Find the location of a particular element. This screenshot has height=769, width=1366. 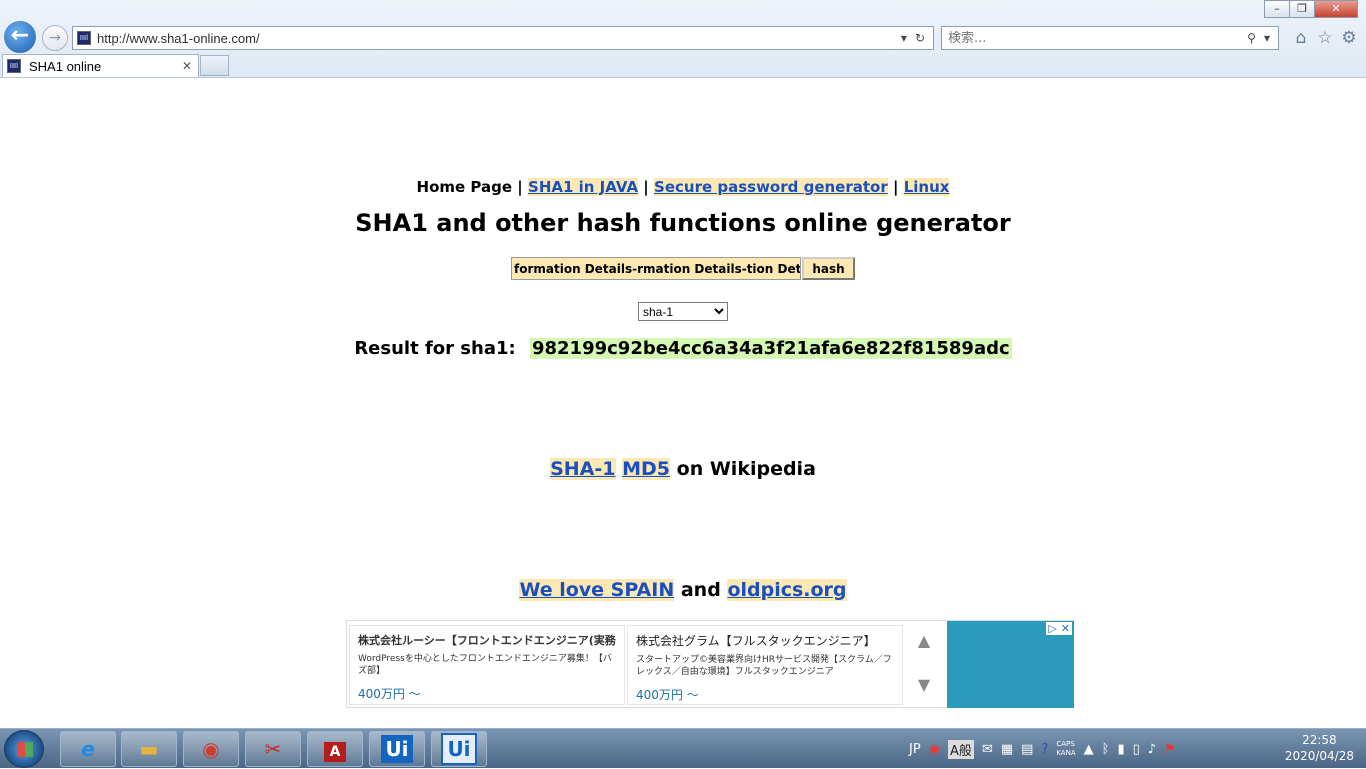

volume-icon: ♪ is located at coordinates (1152, 749).